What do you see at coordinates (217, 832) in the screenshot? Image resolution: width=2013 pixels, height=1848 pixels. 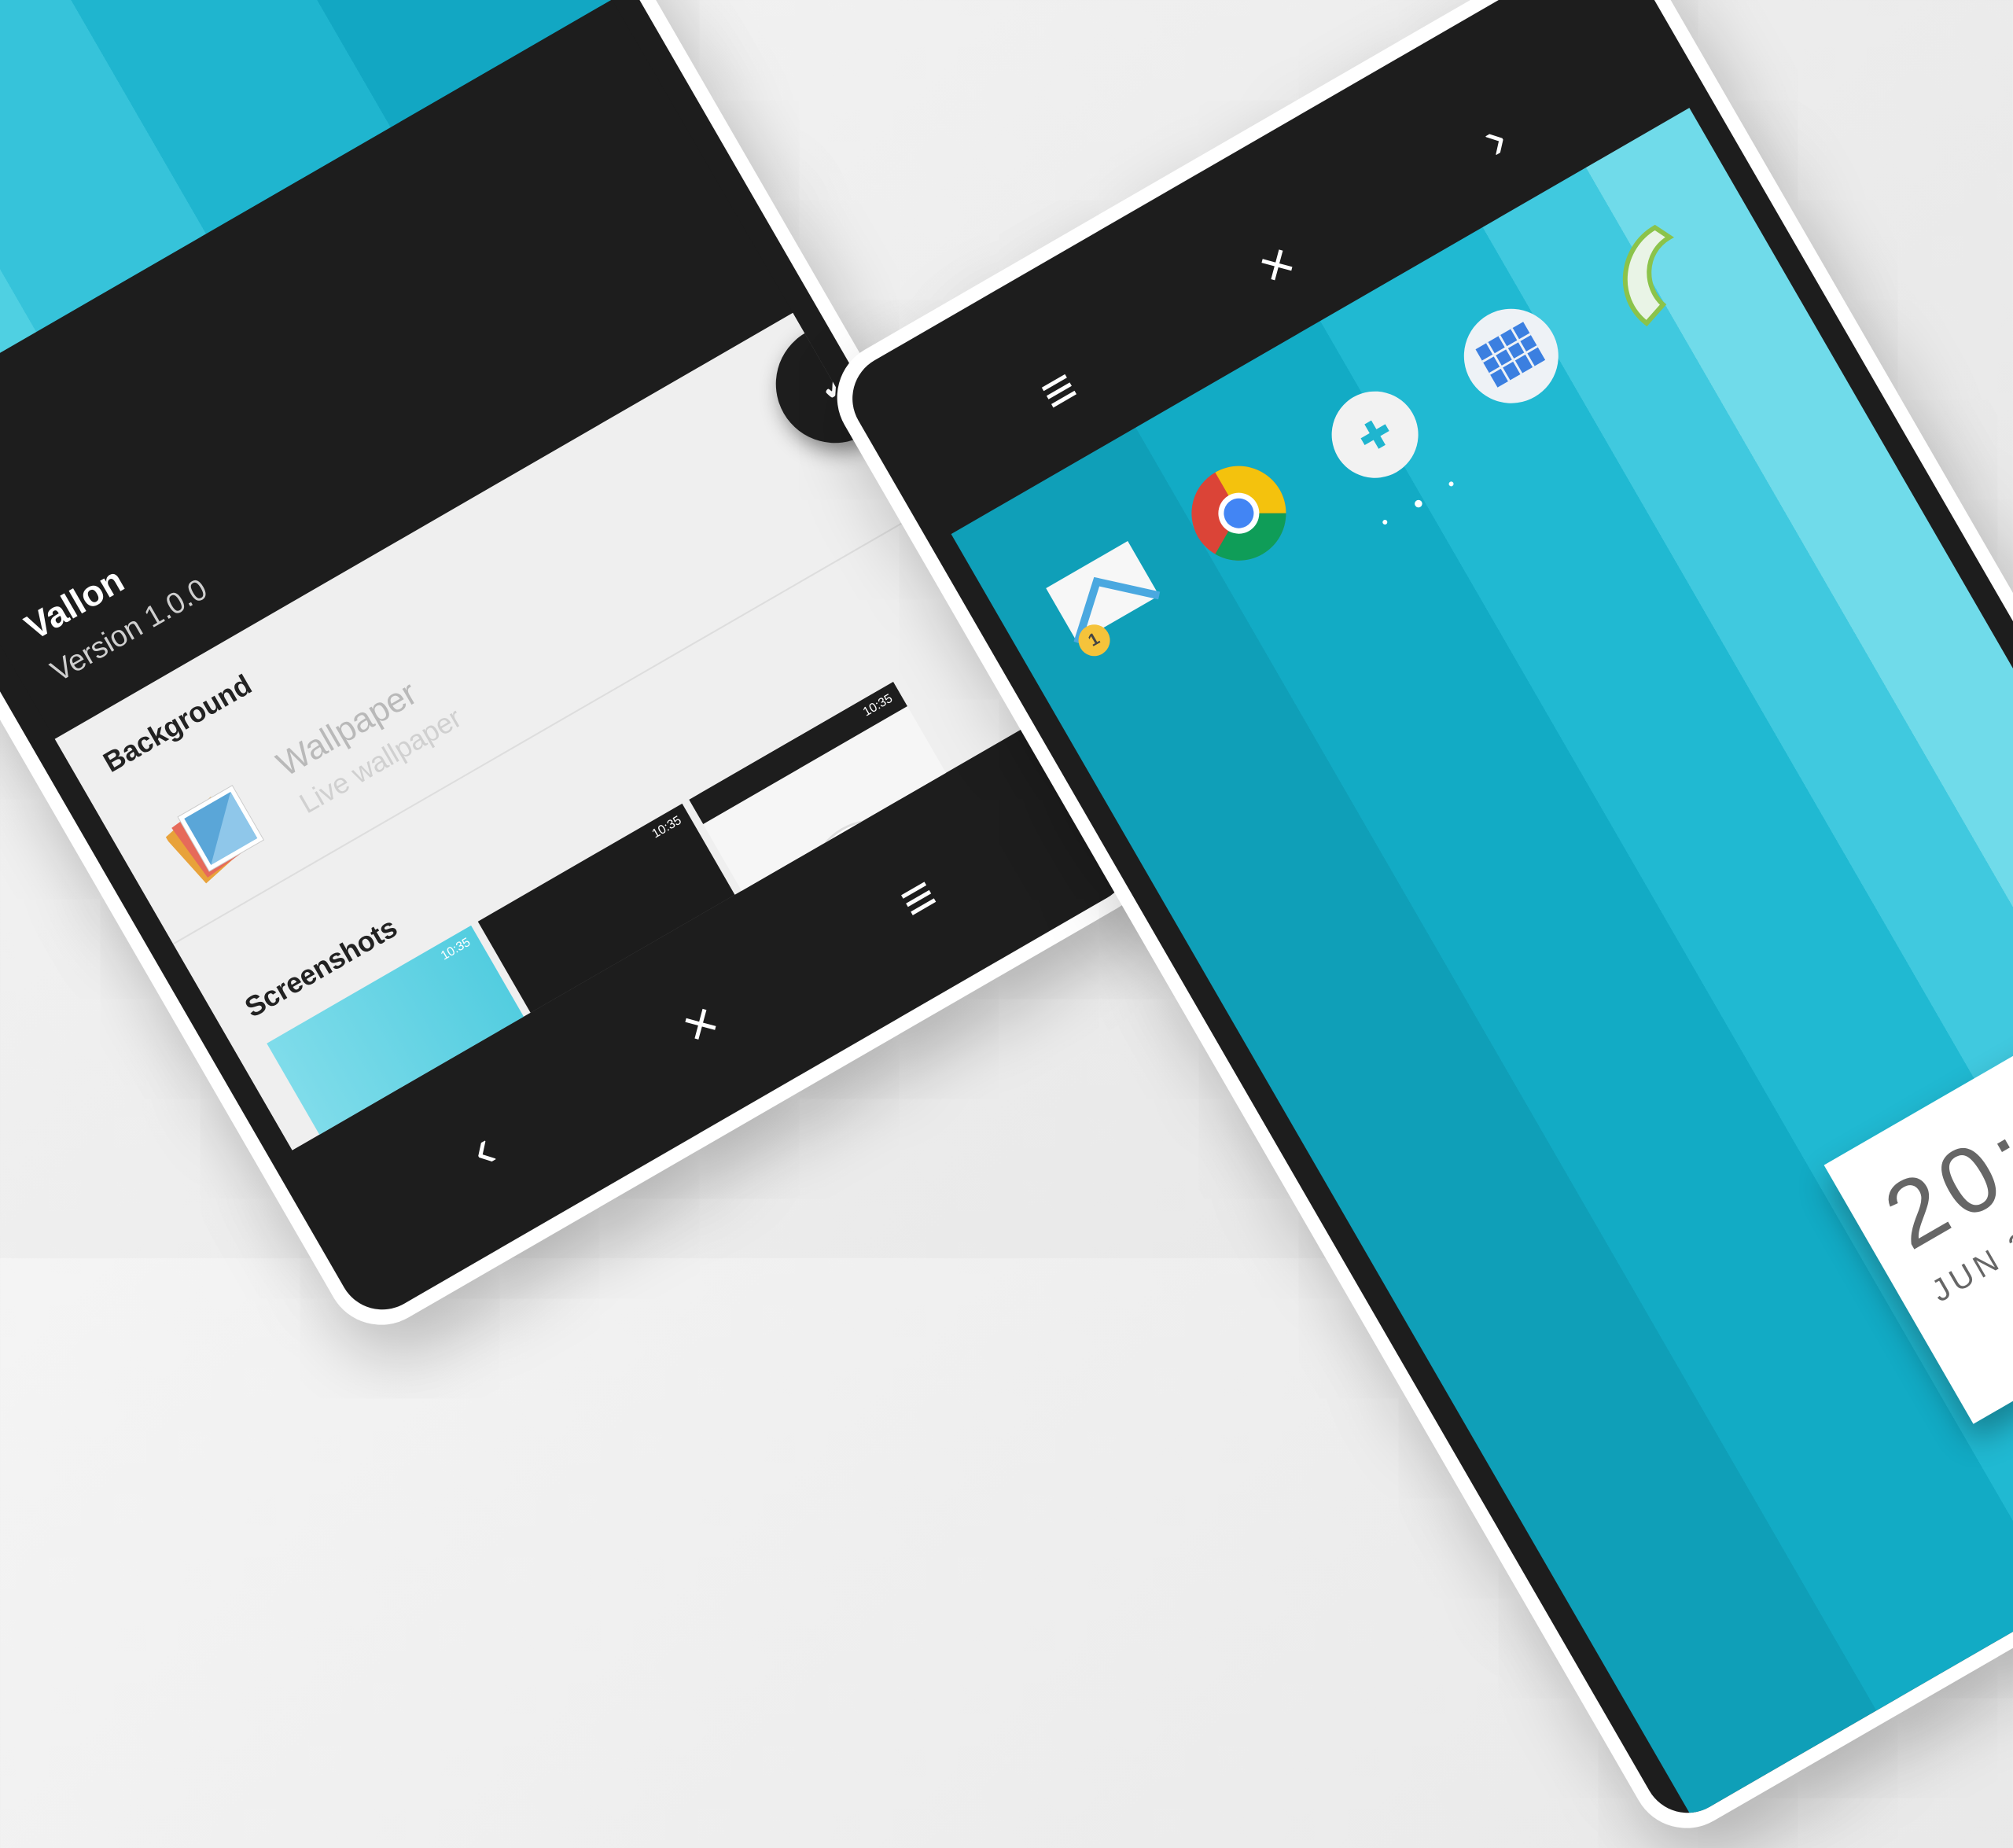 I see `wallpaper-icon` at bounding box center [217, 832].